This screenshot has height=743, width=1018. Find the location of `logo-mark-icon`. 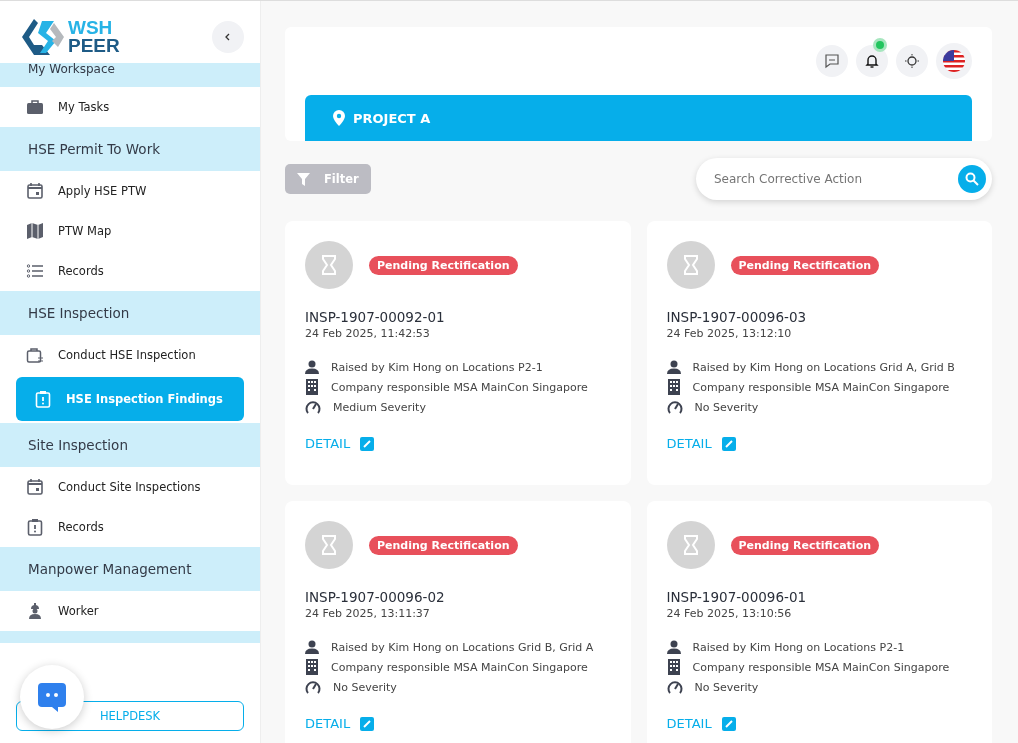

logo-mark-icon is located at coordinates (43, 37).